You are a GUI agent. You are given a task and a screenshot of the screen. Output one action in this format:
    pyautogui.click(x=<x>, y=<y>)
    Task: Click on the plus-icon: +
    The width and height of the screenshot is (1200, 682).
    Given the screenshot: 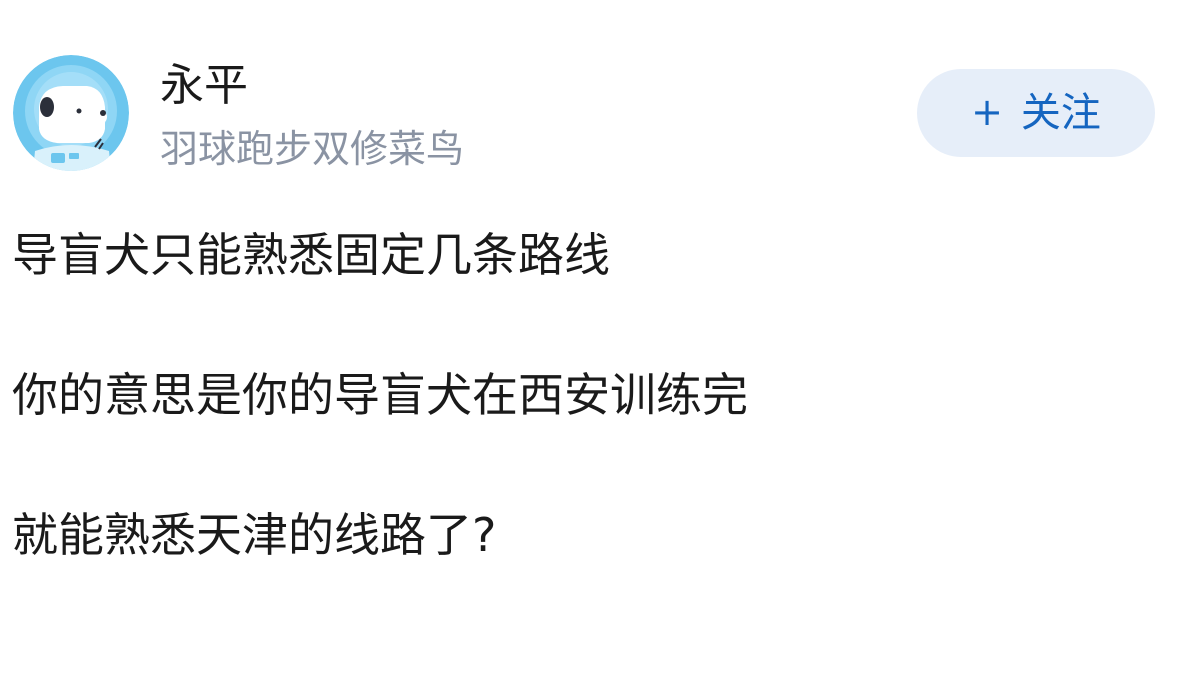 What is the action you would take?
    pyautogui.click(x=987, y=112)
    